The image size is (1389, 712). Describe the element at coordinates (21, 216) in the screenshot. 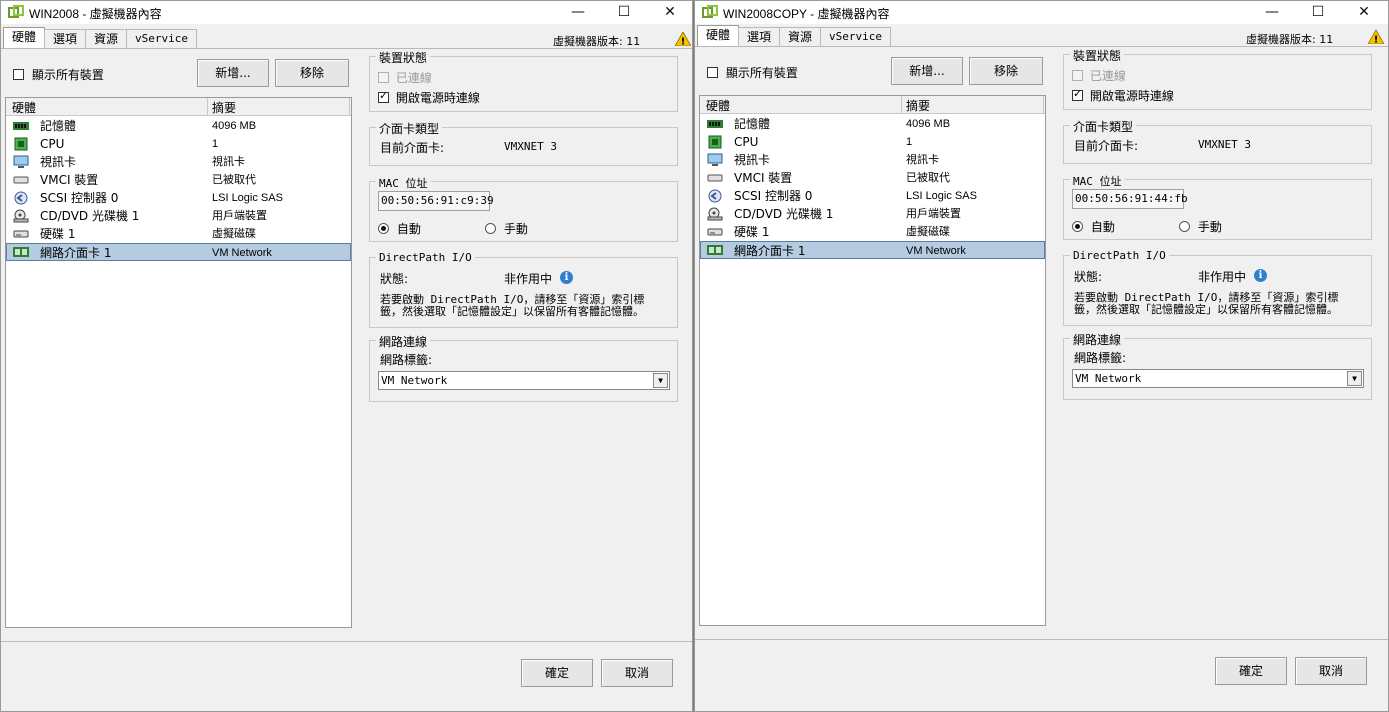

I see `cd-dvd-icon` at that location.